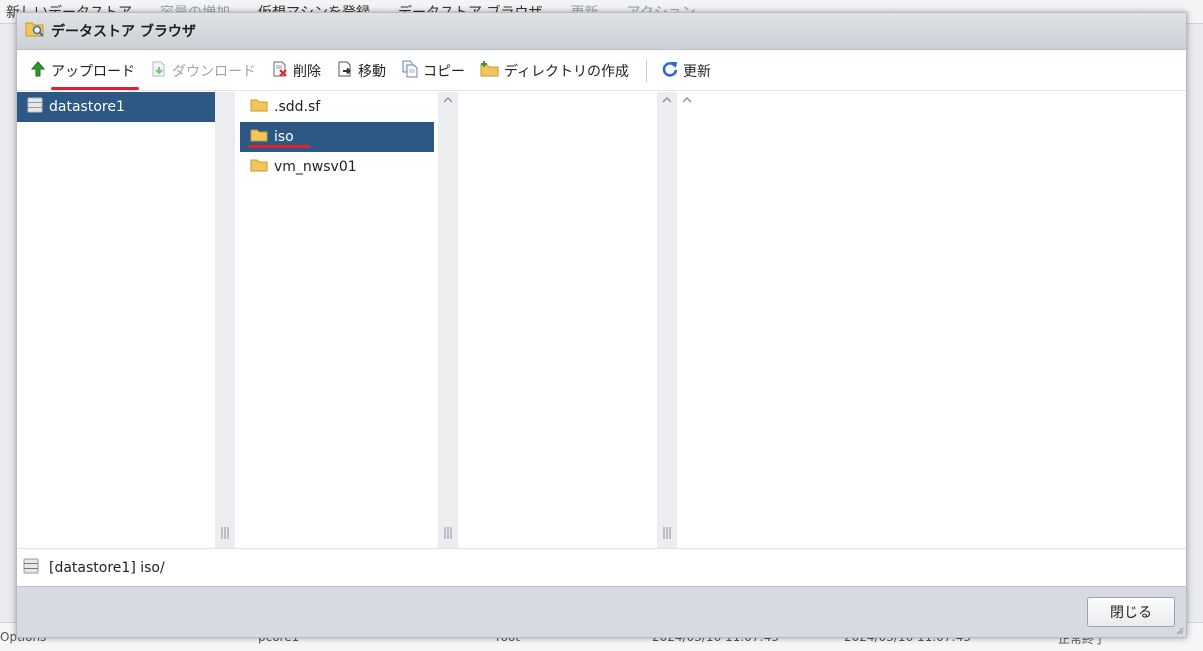 The height and width of the screenshot is (651, 1203). Describe the element at coordinates (444, 71) in the screenshot. I see `copy-label: コピー` at that location.